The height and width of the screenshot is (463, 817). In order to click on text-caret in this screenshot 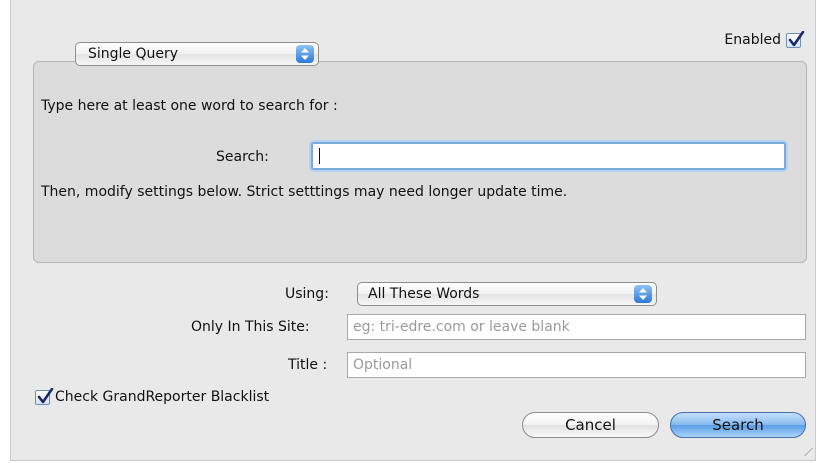, I will do `click(319, 156)`.